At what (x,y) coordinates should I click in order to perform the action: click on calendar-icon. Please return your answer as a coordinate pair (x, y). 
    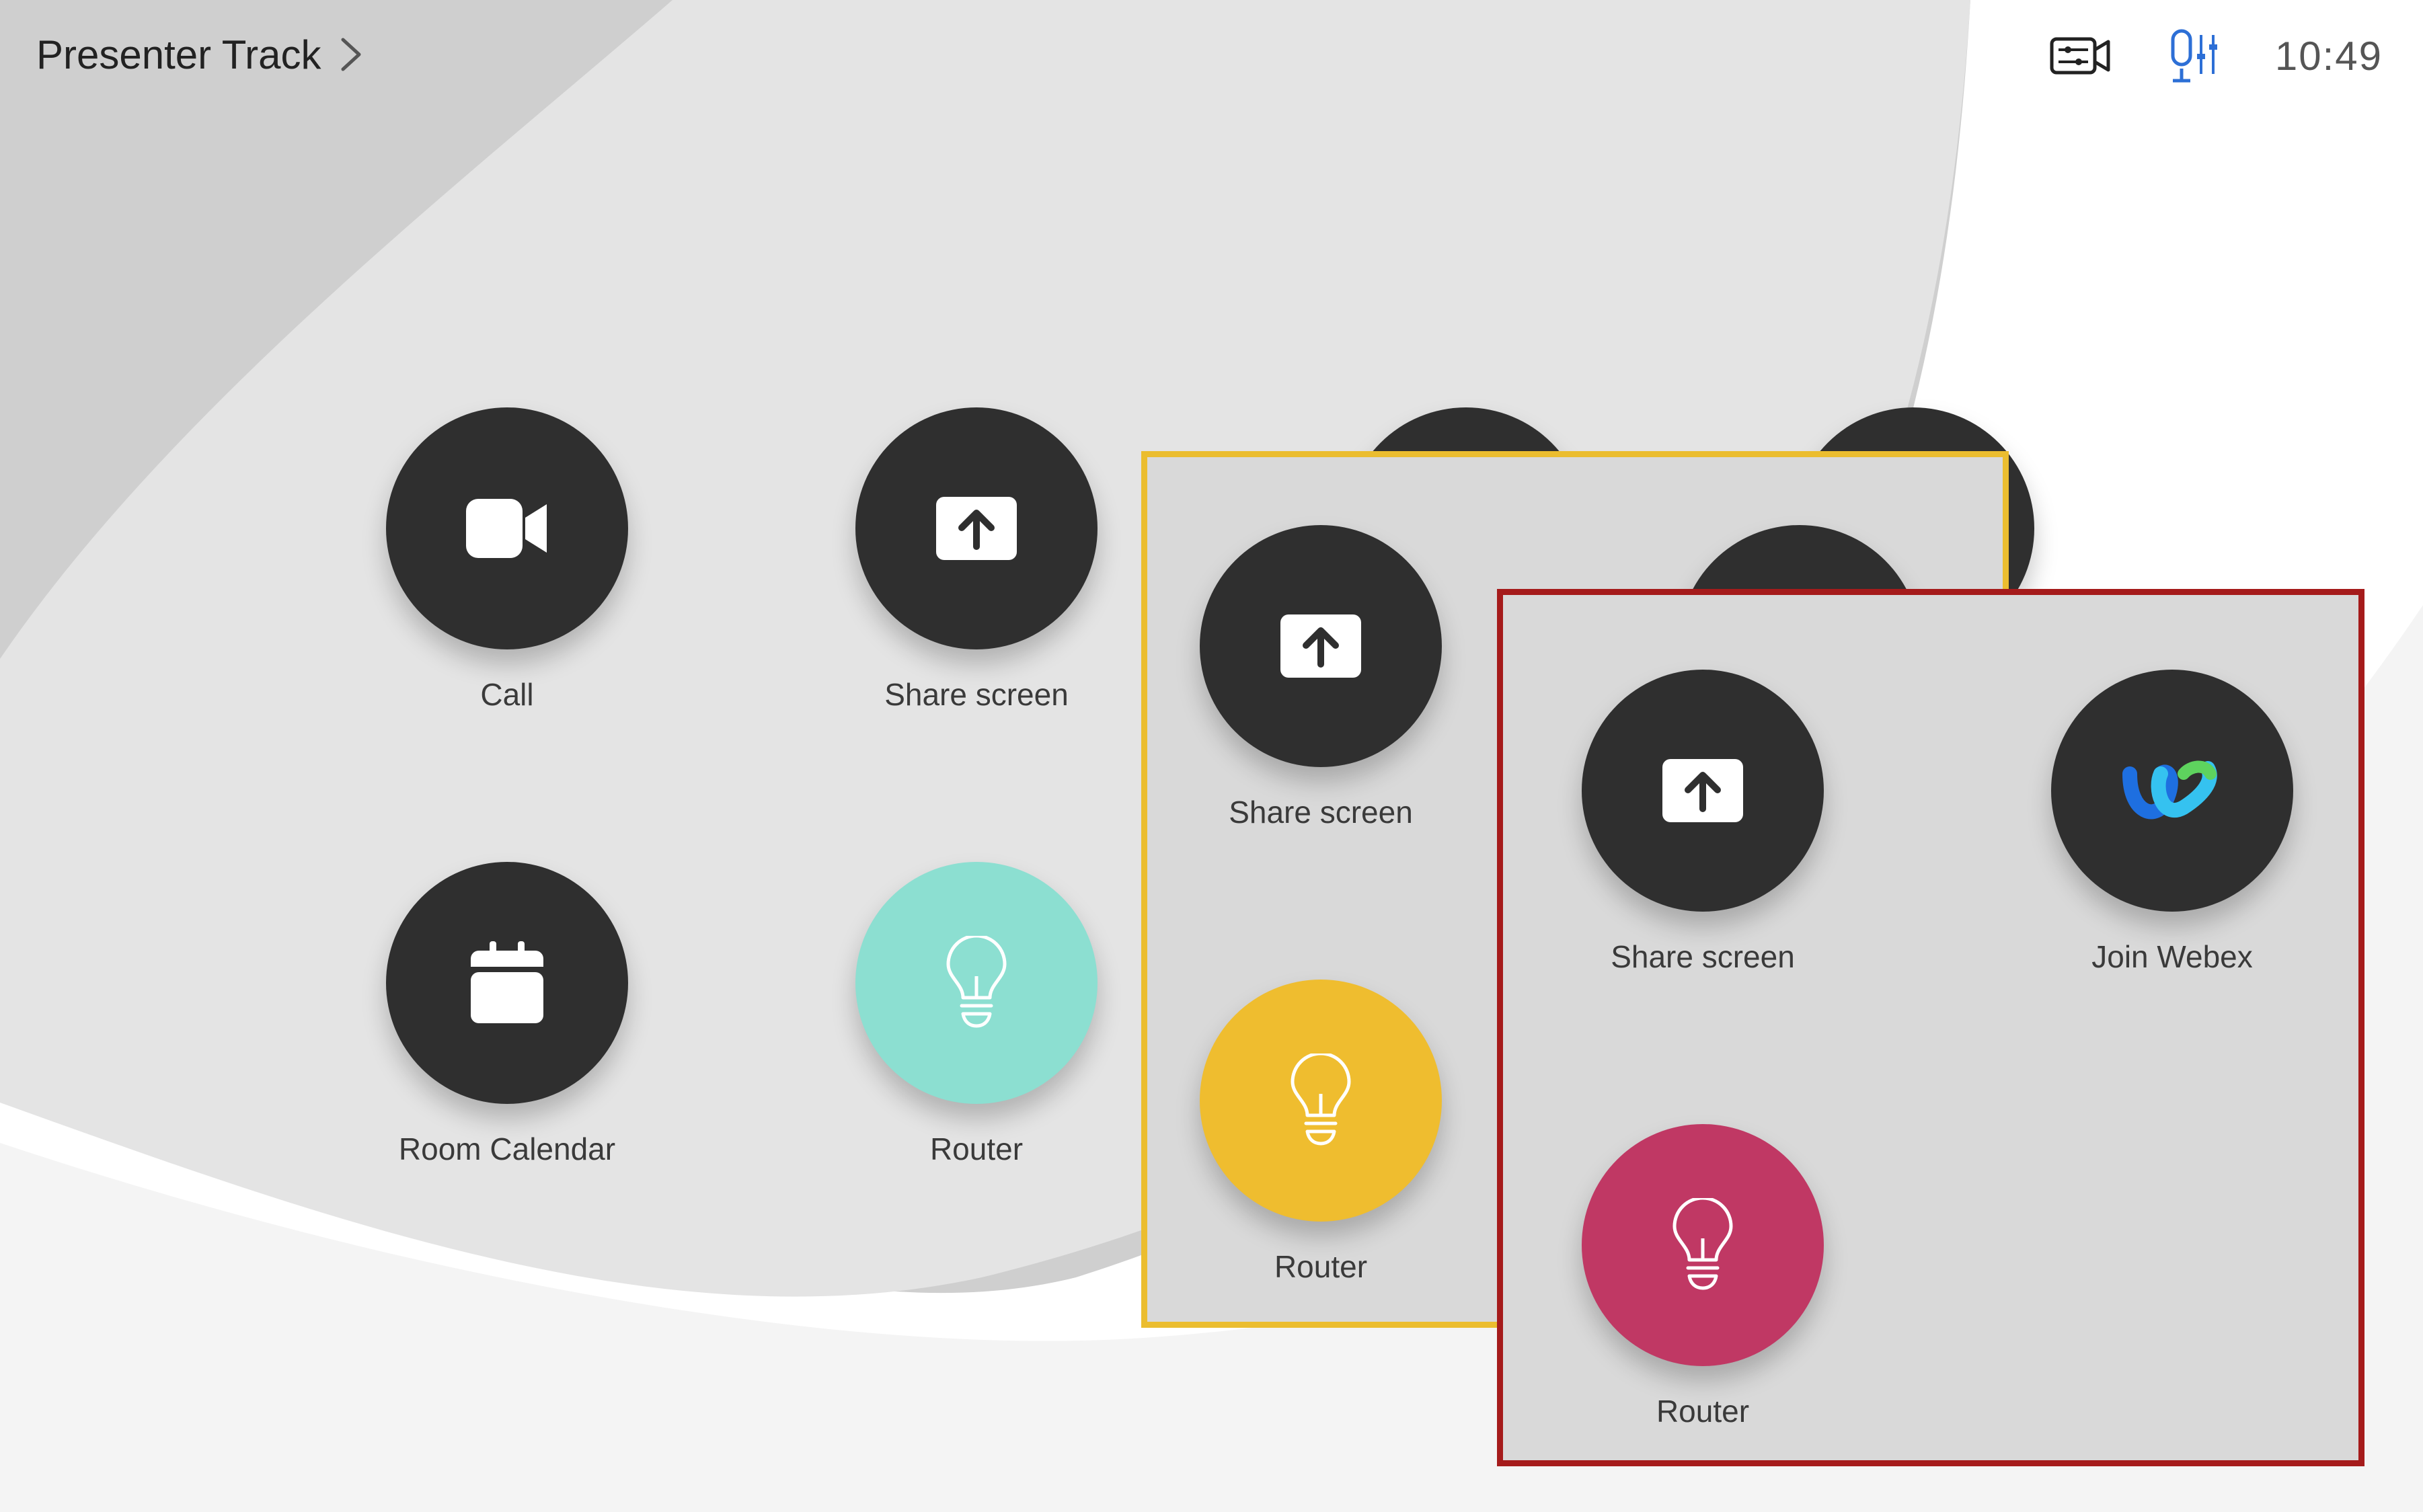
    Looking at the image, I should click on (507, 982).